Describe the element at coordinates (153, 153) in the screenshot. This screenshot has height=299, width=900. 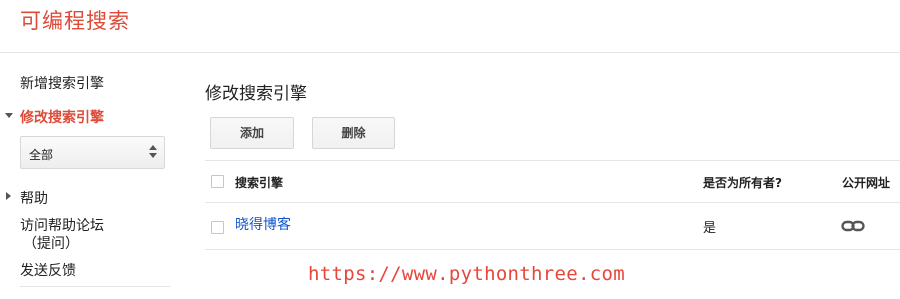
I see `select-arrows-icon` at that location.